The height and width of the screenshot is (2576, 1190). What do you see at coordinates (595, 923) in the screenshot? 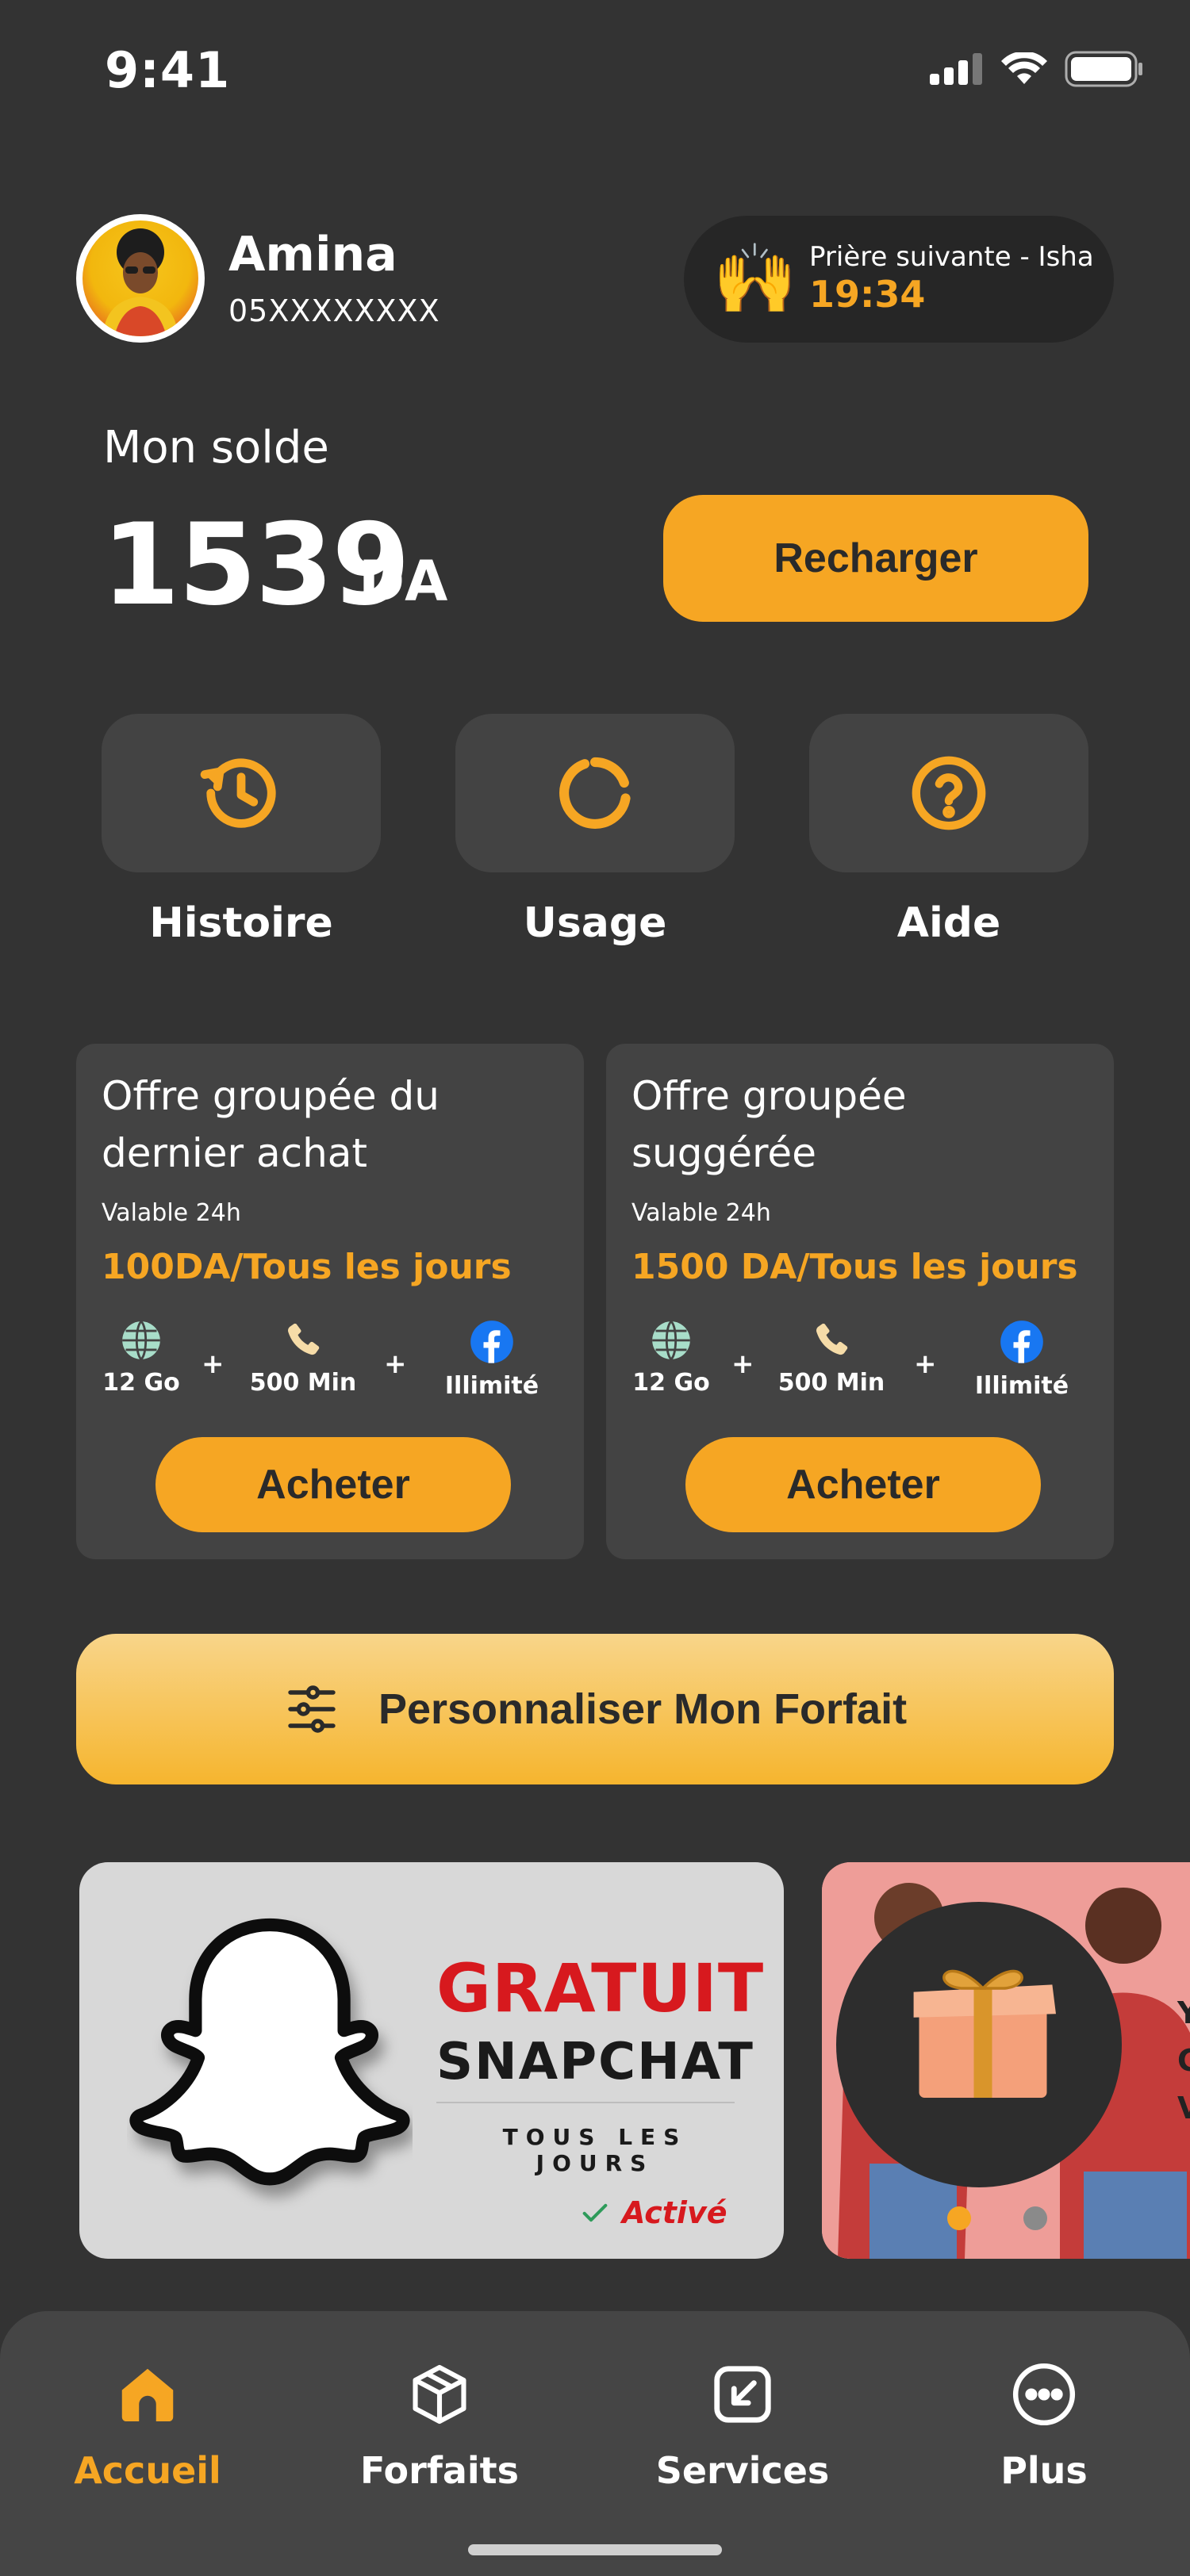
I see `usage-label: Usage` at bounding box center [595, 923].